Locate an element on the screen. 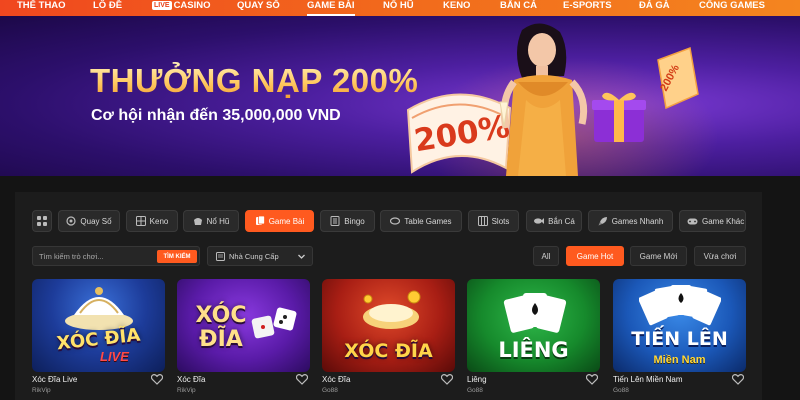 Image resolution: width=800 pixels, height=400 pixels. game-art-title: TIẾN LÊN is located at coordinates (679, 339).